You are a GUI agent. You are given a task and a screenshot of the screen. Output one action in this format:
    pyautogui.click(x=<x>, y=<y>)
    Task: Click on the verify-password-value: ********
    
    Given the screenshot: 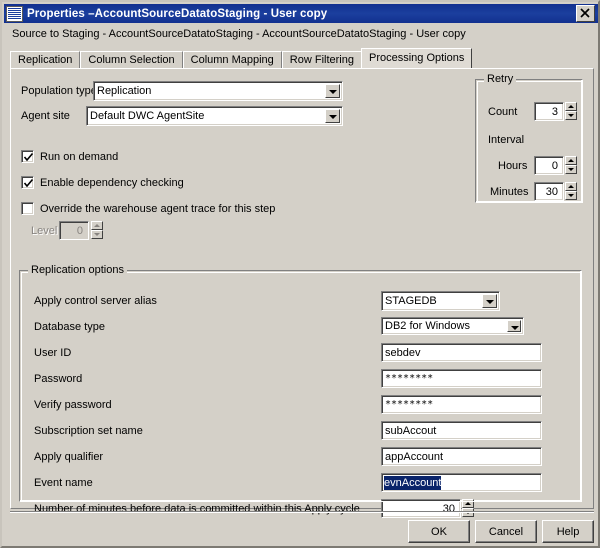 What is the action you would take?
    pyautogui.click(x=409, y=404)
    